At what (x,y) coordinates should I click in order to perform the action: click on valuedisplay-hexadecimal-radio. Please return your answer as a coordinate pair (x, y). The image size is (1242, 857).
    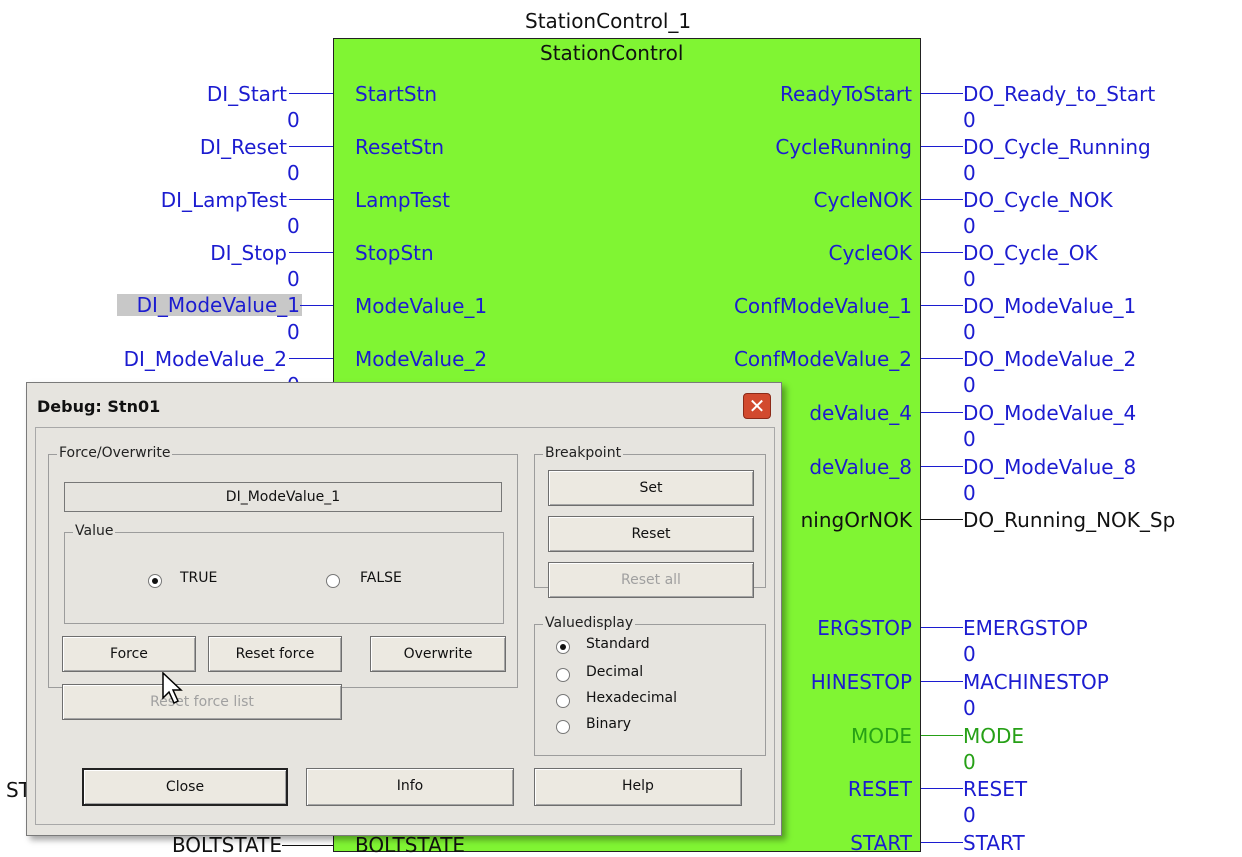
    Looking at the image, I should click on (563, 701).